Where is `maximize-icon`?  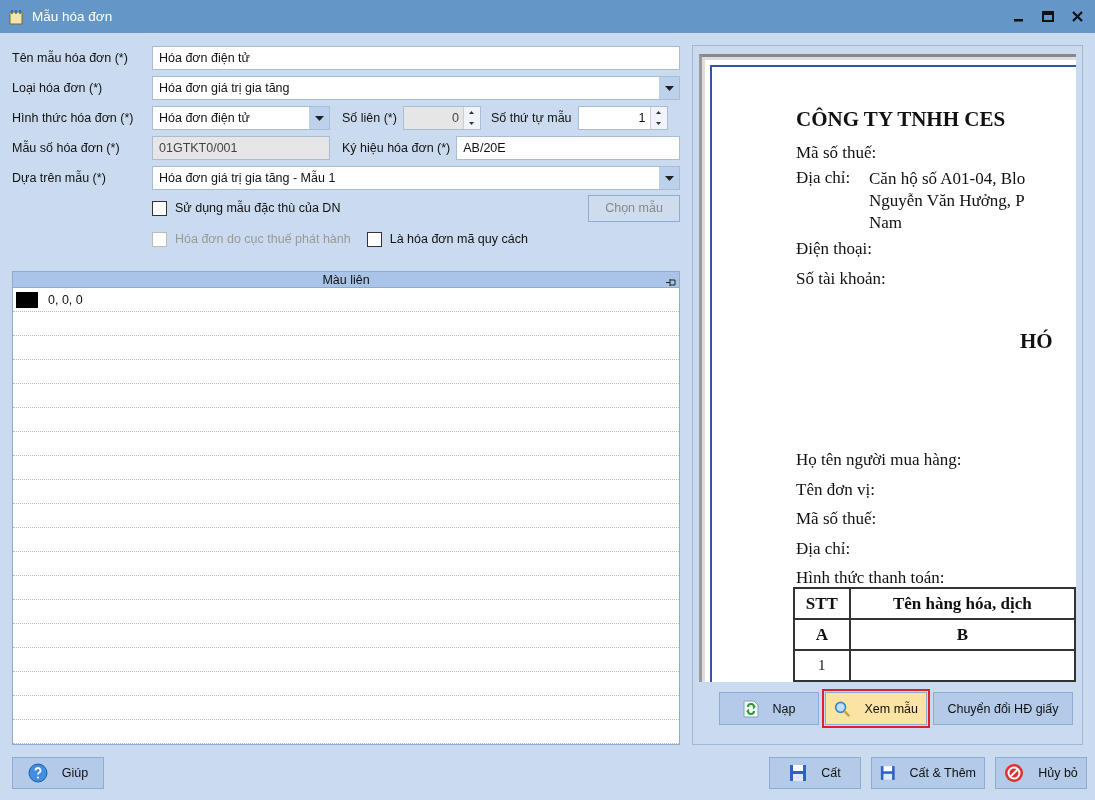 maximize-icon is located at coordinates (1048, 16).